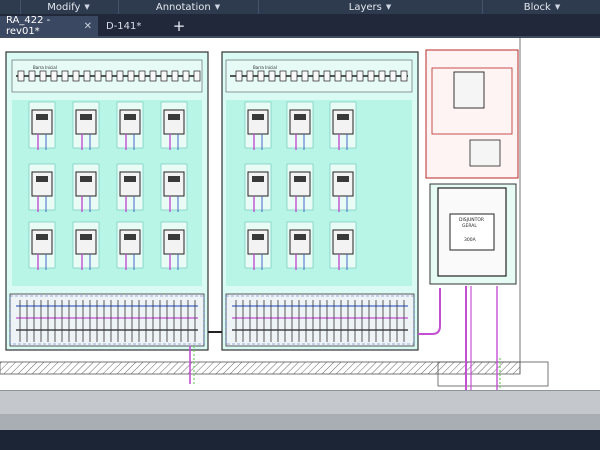  Describe the element at coordinates (28, 26) in the screenshot. I see `tab-label: RA_422 - rev01*` at that location.